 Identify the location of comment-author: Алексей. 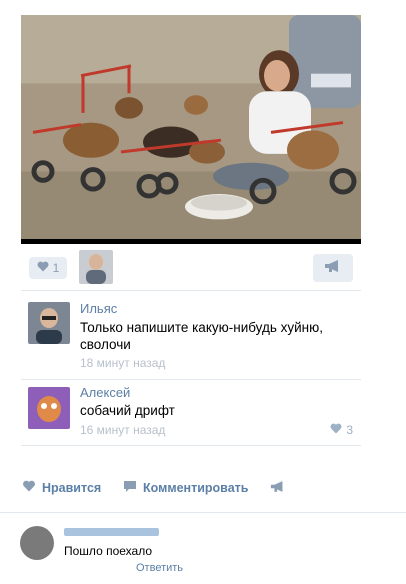
(105, 392).